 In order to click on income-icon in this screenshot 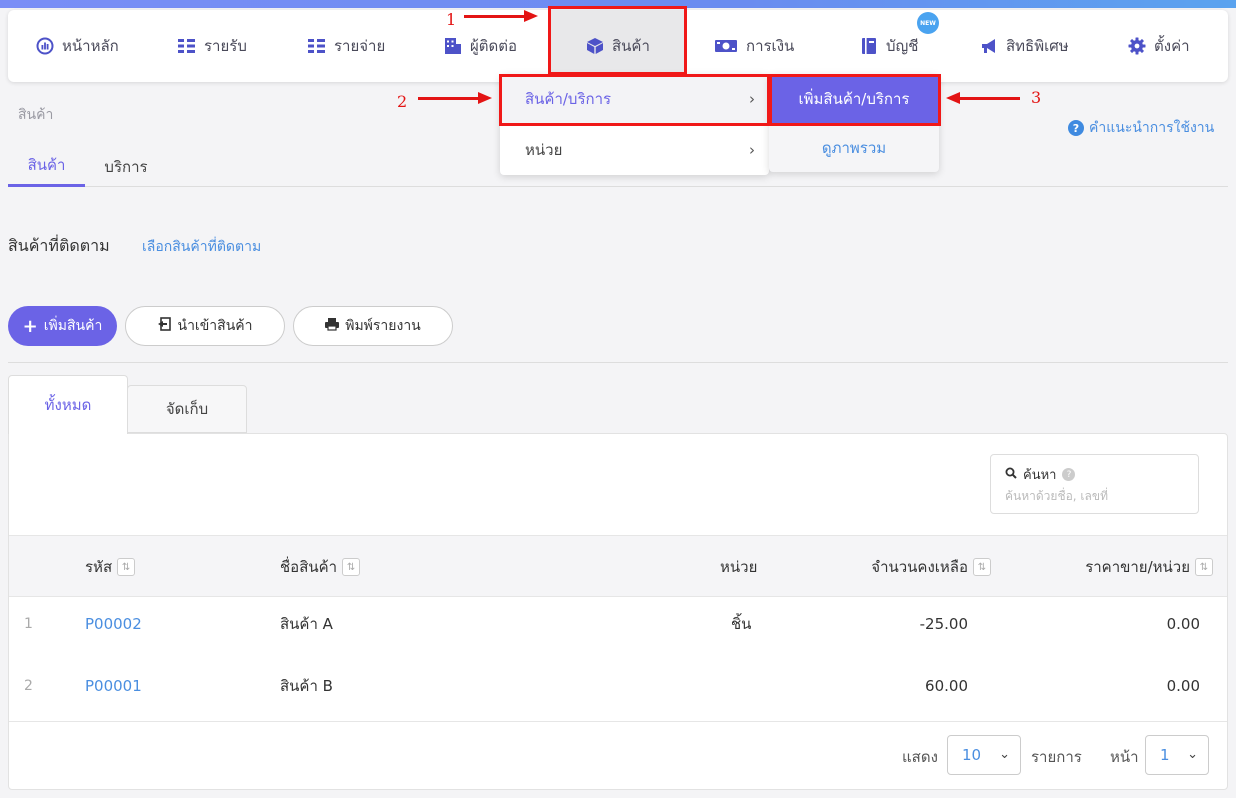, I will do `click(187, 46)`.